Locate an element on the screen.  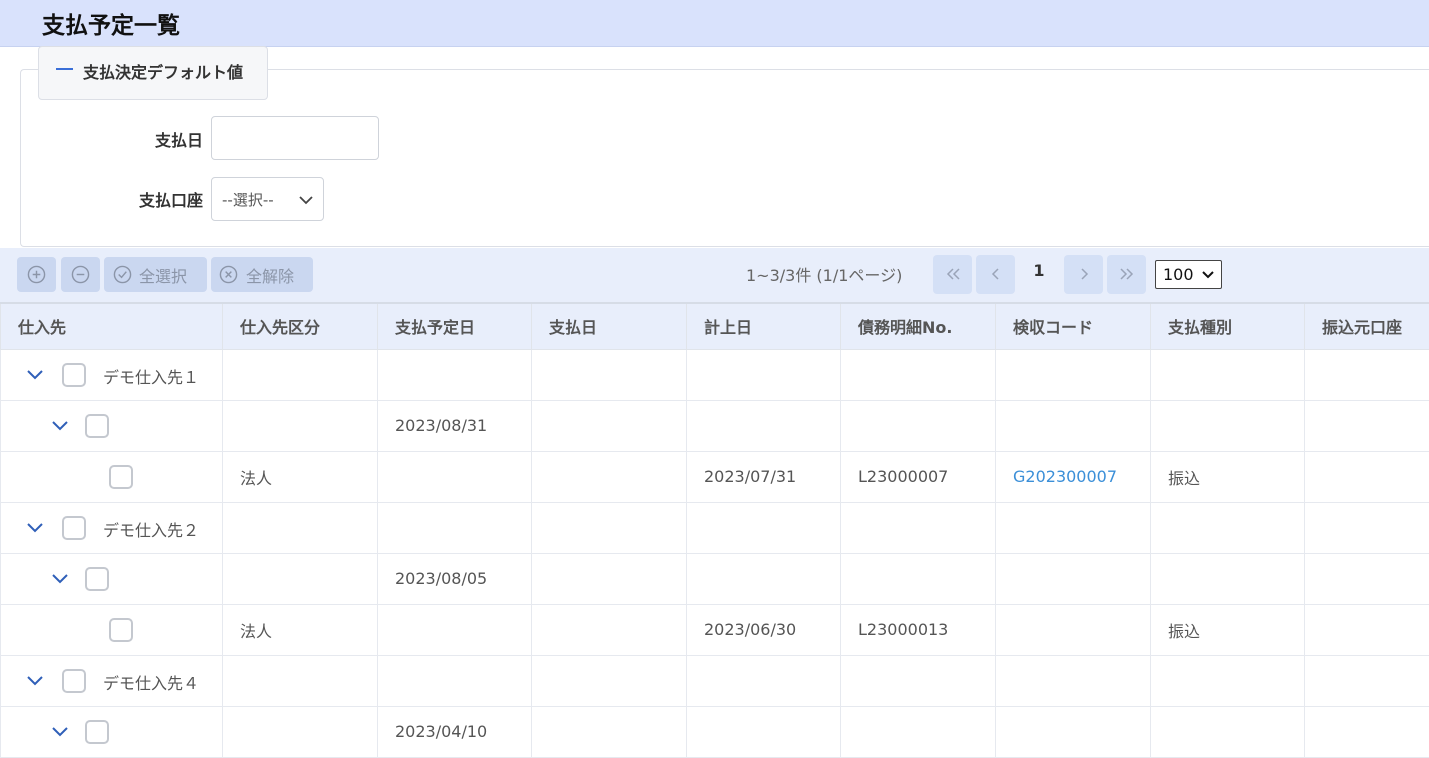
expand-all-button is located at coordinates (36, 274).